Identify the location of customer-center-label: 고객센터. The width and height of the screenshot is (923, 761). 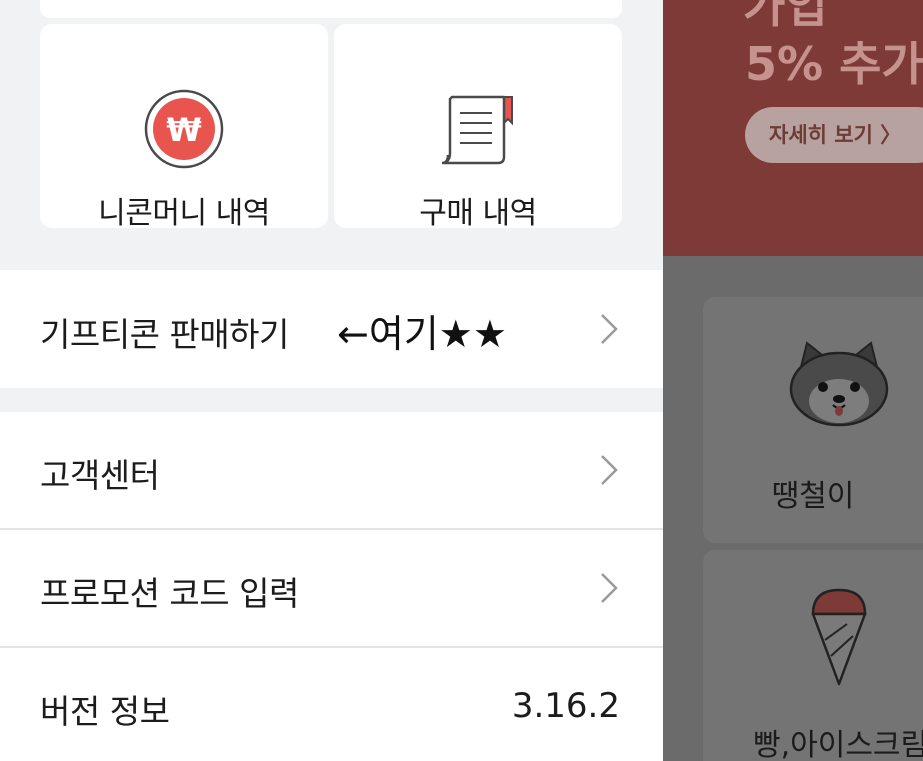
(100, 475).